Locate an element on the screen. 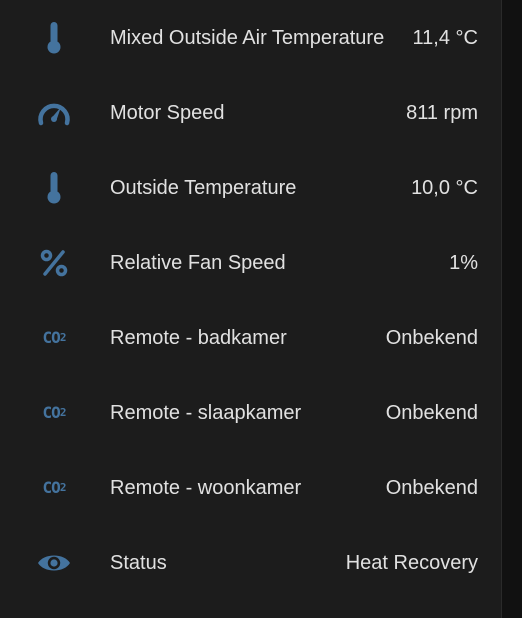 This screenshot has width=522, height=618. percent-icon is located at coordinates (54, 263).